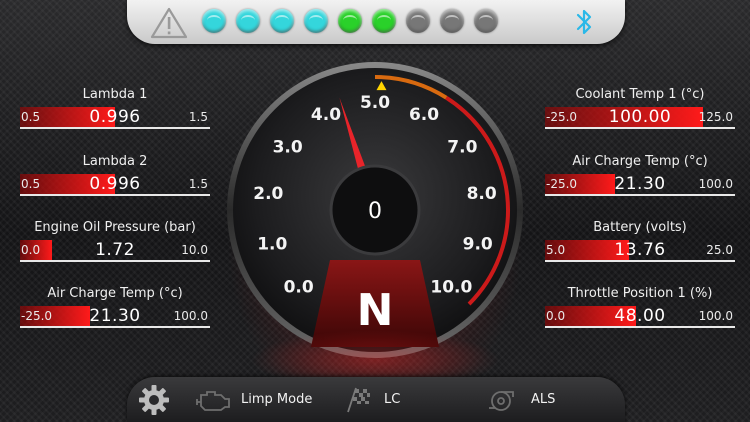  What do you see at coordinates (392, 399) in the screenshot?
I see `lc-label: LC` at bounding box center [392, 399].